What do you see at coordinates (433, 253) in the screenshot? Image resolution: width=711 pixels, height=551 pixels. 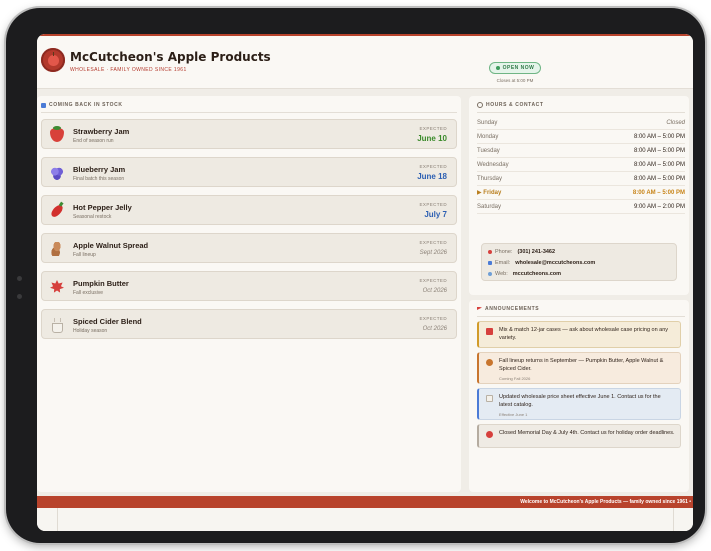 I see `expected-date: Sept 2026` at bounding box center [433, 253].